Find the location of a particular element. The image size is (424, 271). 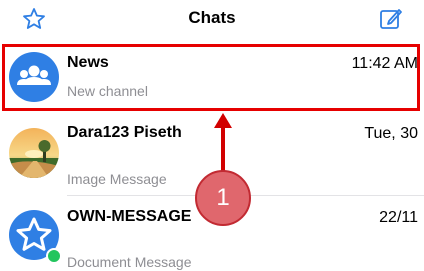

callout-badge: 1 is located at coordinates (223, 198).